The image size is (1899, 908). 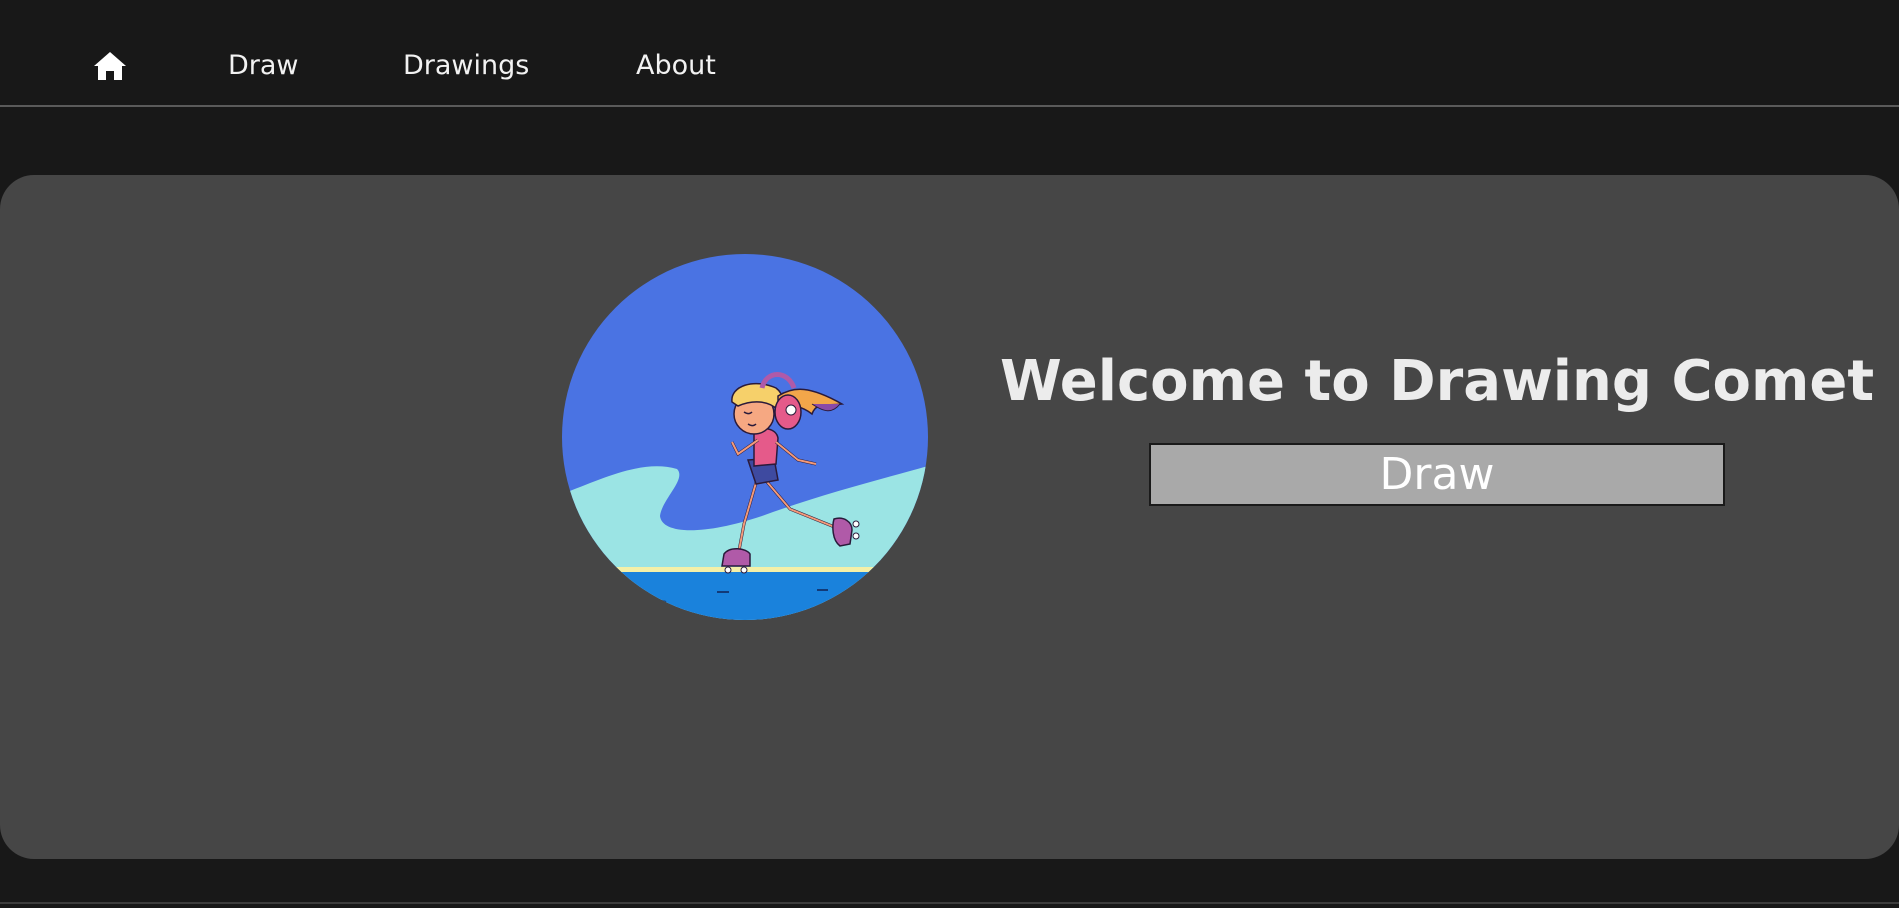 I want to click on nav-link-draw: Draw, so click(x=263, y=66).